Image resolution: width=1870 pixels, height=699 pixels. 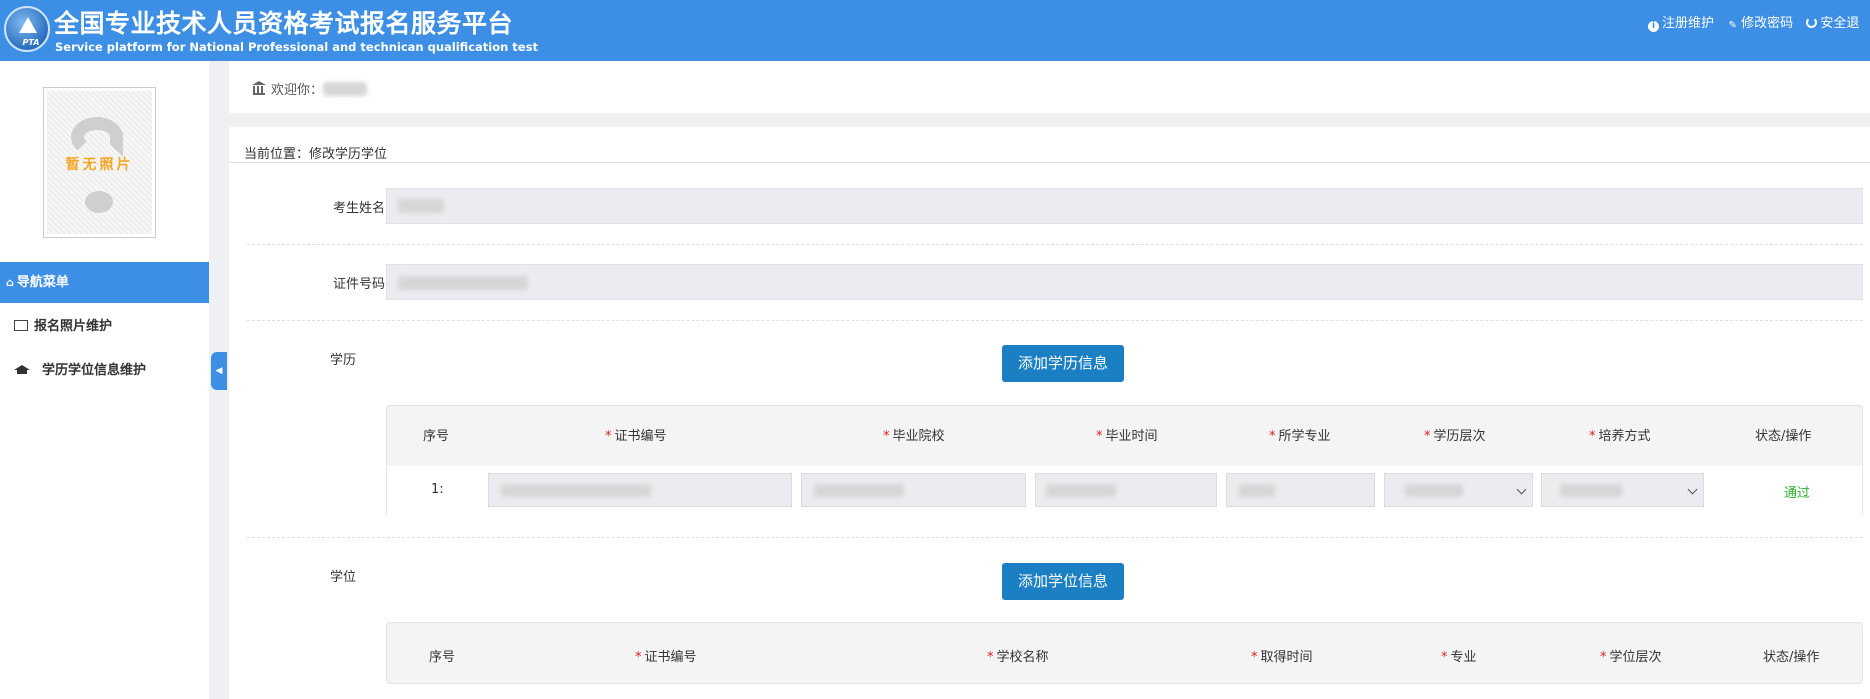 I want to click on id-number-field, so click(x=1124, y=282).